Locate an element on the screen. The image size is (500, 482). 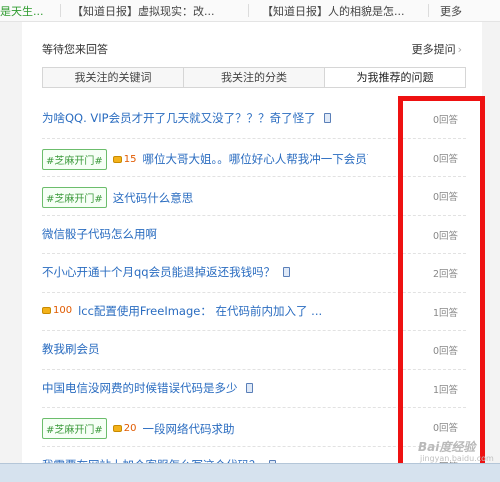
tab-followed-categories: 我关注的分类 is located at coordinates (254, 77).